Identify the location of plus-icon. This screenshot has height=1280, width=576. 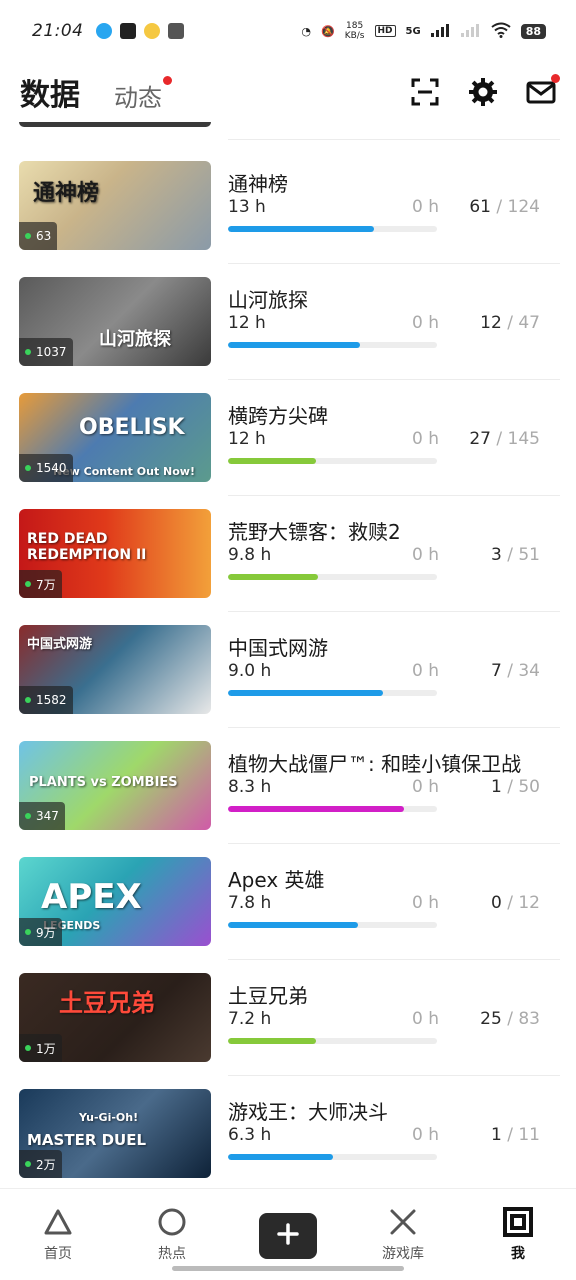
(288, 1236).